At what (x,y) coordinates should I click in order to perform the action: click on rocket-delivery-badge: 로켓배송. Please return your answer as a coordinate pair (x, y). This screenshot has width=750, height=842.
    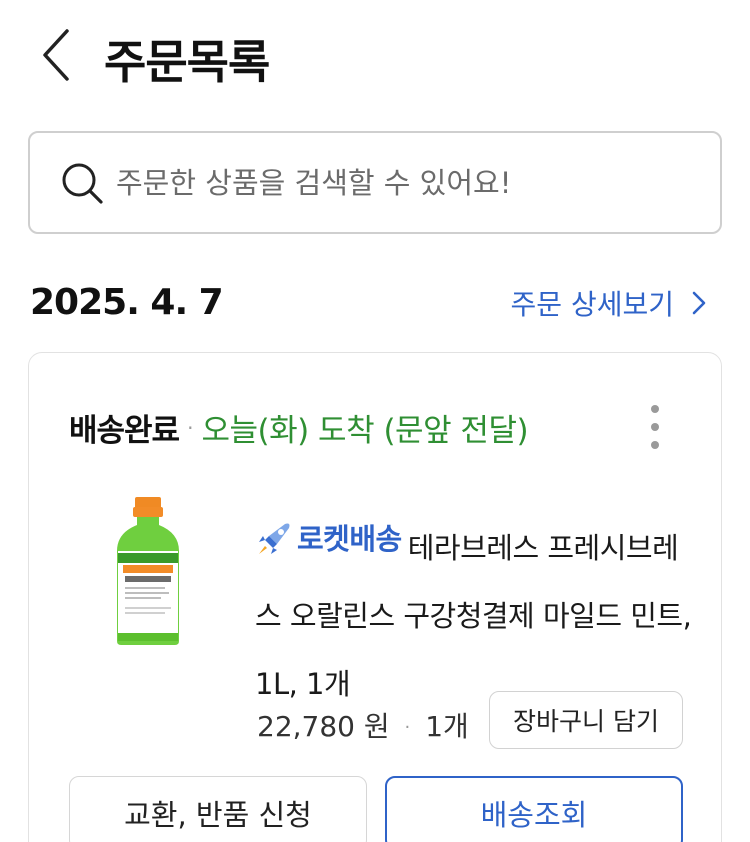
    Looking at the image, I should click on (331, 539).